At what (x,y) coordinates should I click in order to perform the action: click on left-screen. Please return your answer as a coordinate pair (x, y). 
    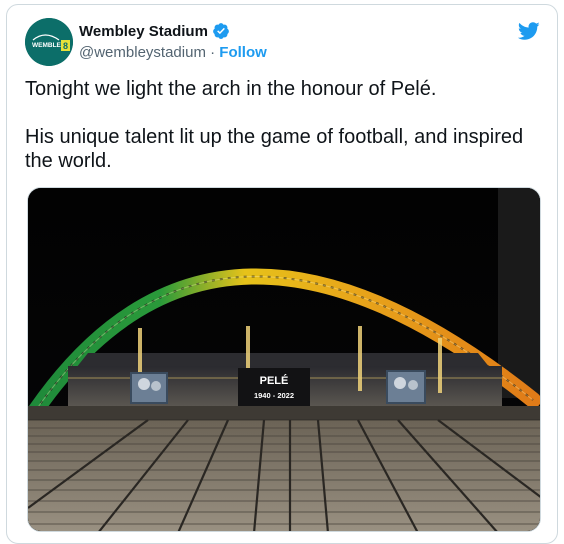
    Looking at the image, I should click on (149, 388).